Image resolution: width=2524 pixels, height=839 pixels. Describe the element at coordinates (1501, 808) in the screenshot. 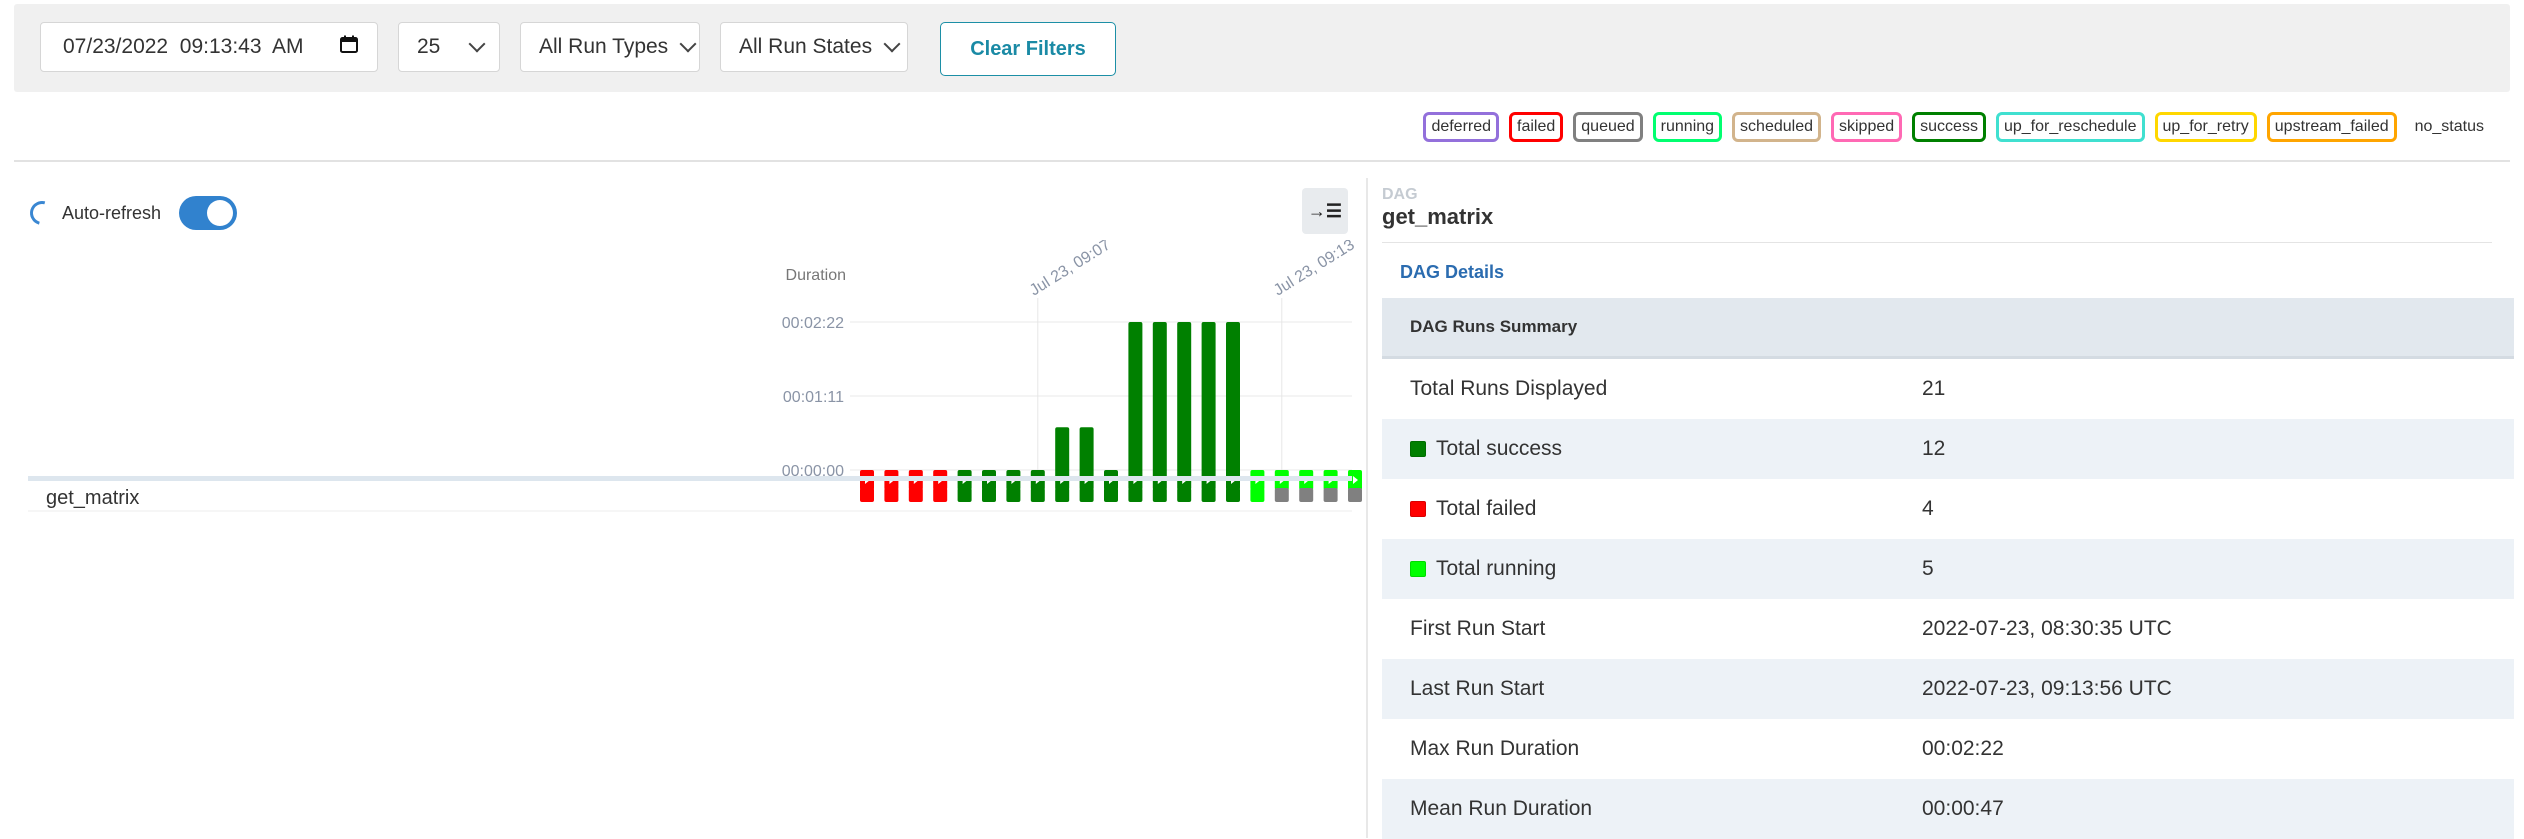

I see `summary-key-label: Mean Run Duration` at that location.